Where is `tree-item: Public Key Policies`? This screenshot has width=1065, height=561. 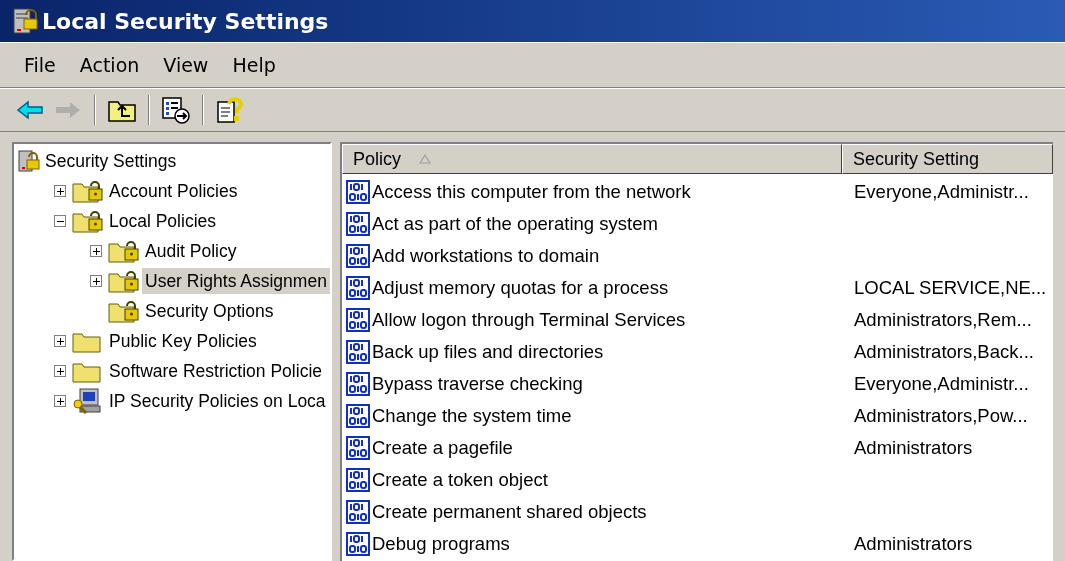 tree-item: Public Key Policies is located at coordinates (183, 341).